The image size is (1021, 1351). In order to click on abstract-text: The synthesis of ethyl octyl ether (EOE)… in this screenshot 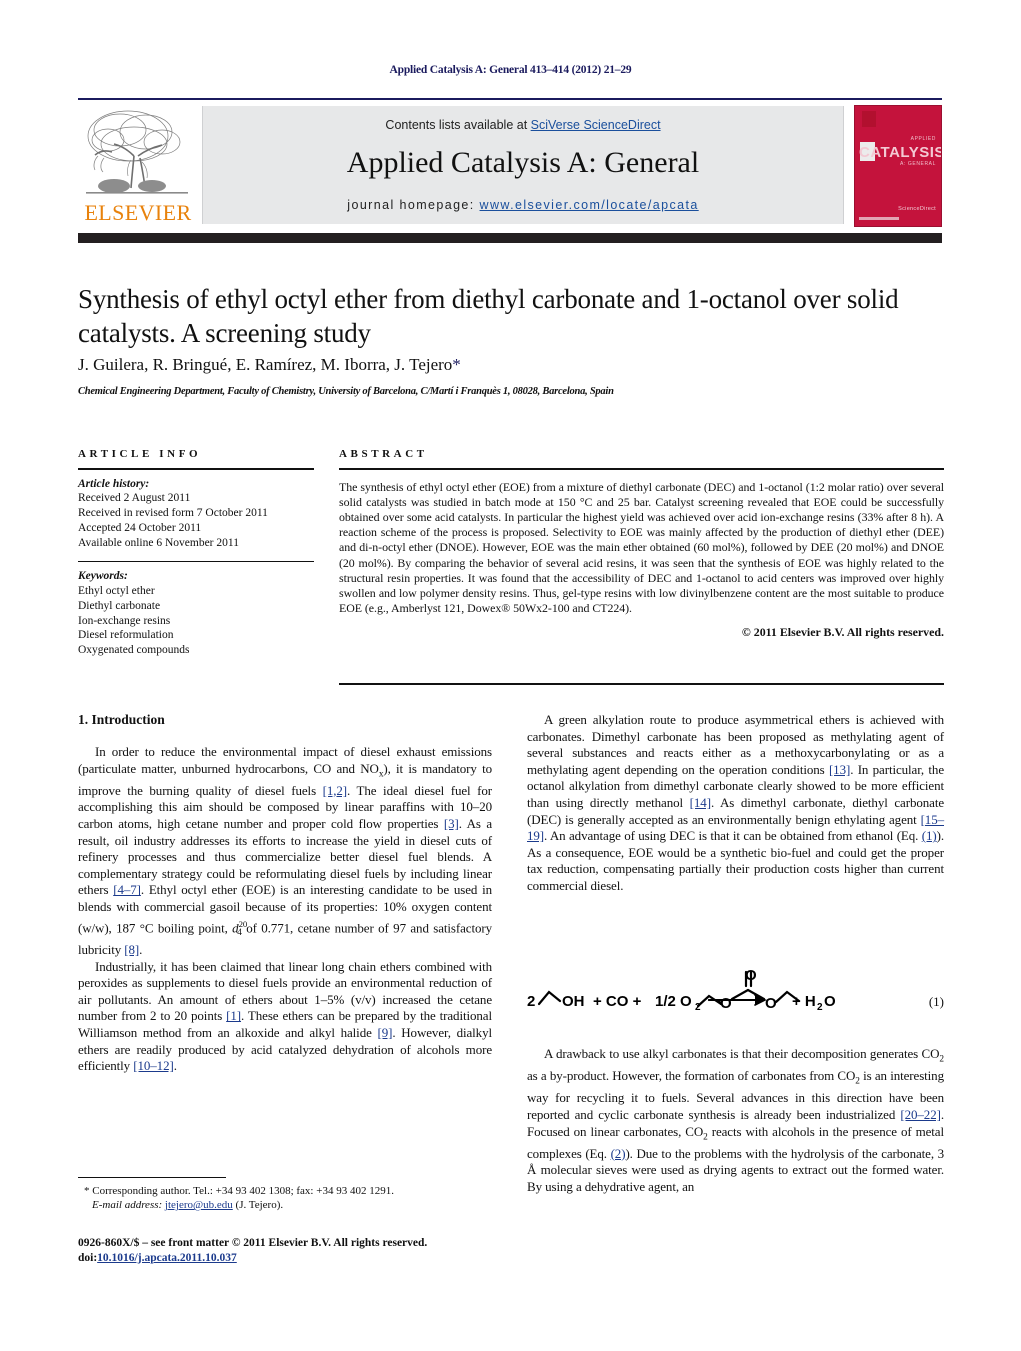, I will do `click(641, 547)`.